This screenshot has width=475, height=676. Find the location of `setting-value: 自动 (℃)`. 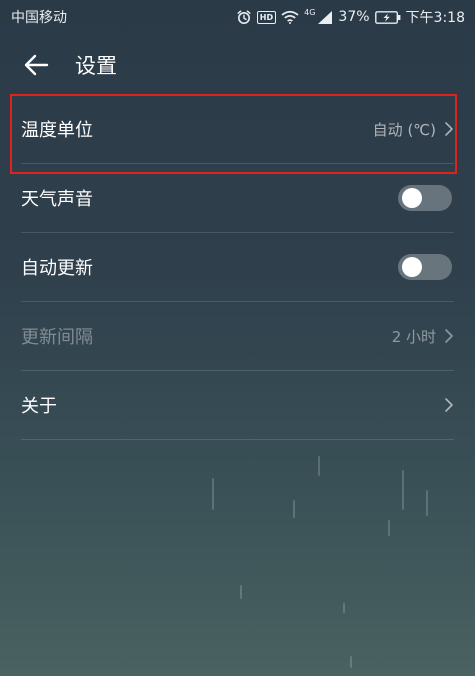

setting-value: 自动 (℃) is located at coordinates (404, 129).